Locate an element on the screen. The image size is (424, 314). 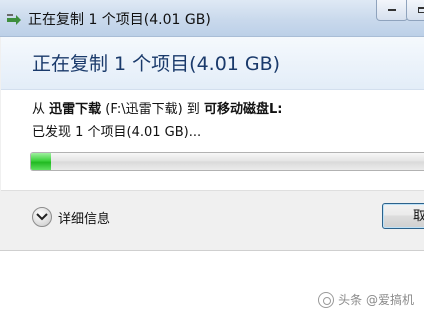
dialog-heading: 正在复制 1 个项目(4.01 GB) is located at coordinates (156, 64).